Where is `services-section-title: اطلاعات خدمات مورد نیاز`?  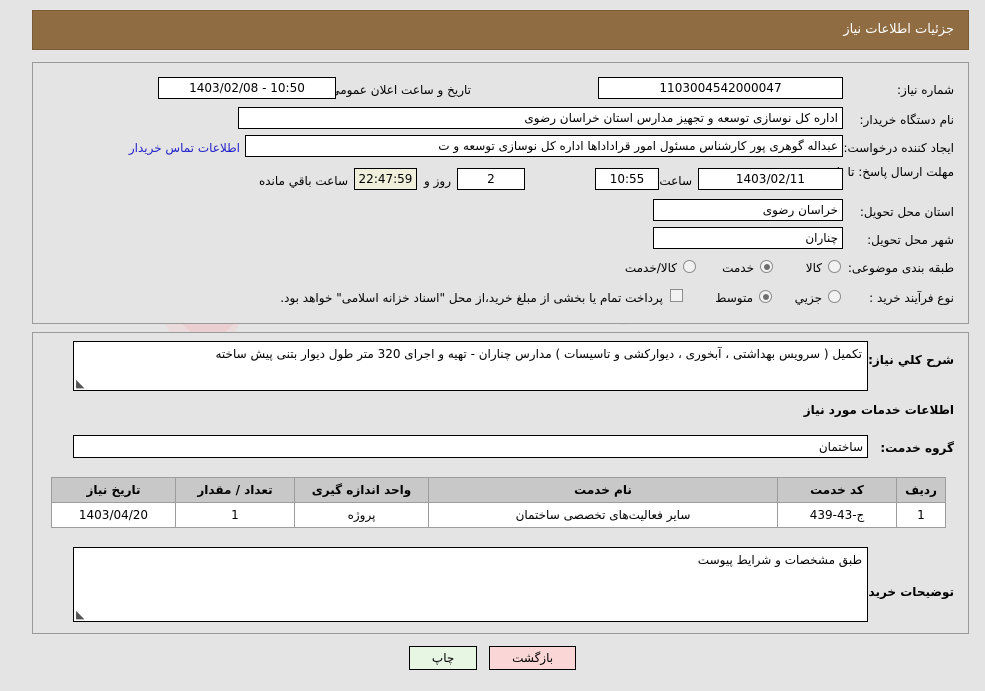 services-section-title: اطلاعات خدمات مورد نیاز is located at coordinates (878, 410).